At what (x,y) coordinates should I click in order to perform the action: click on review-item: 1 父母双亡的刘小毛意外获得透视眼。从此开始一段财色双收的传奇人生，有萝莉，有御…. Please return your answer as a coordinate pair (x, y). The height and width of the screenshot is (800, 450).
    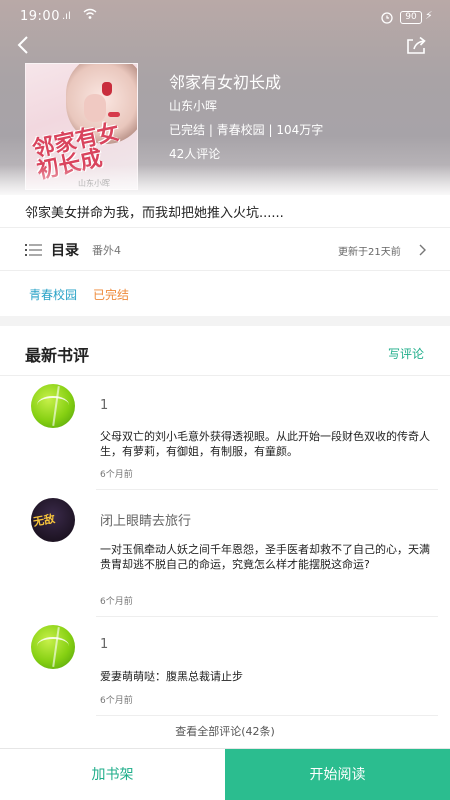
    Looking at the image, I should click on (225, 433).